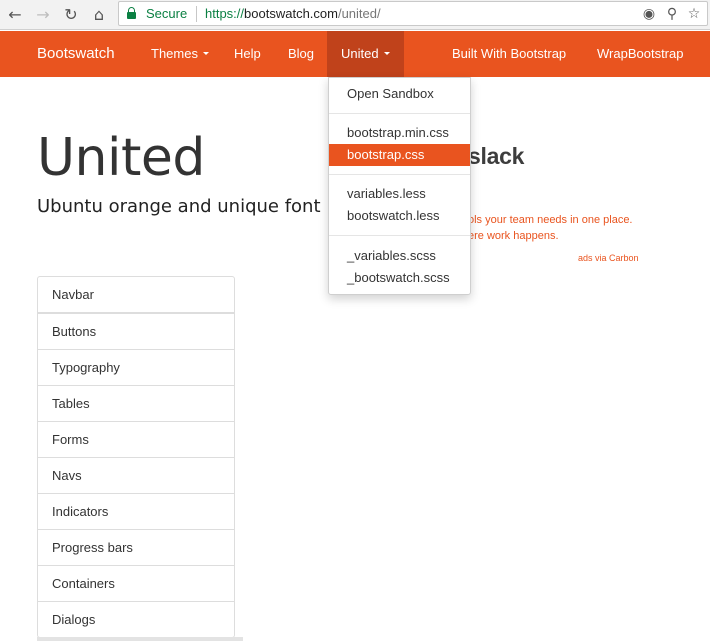  Describe the element at coordinates (301, 54) in the screenshot. I see `nav-blog: Blog` at that location.